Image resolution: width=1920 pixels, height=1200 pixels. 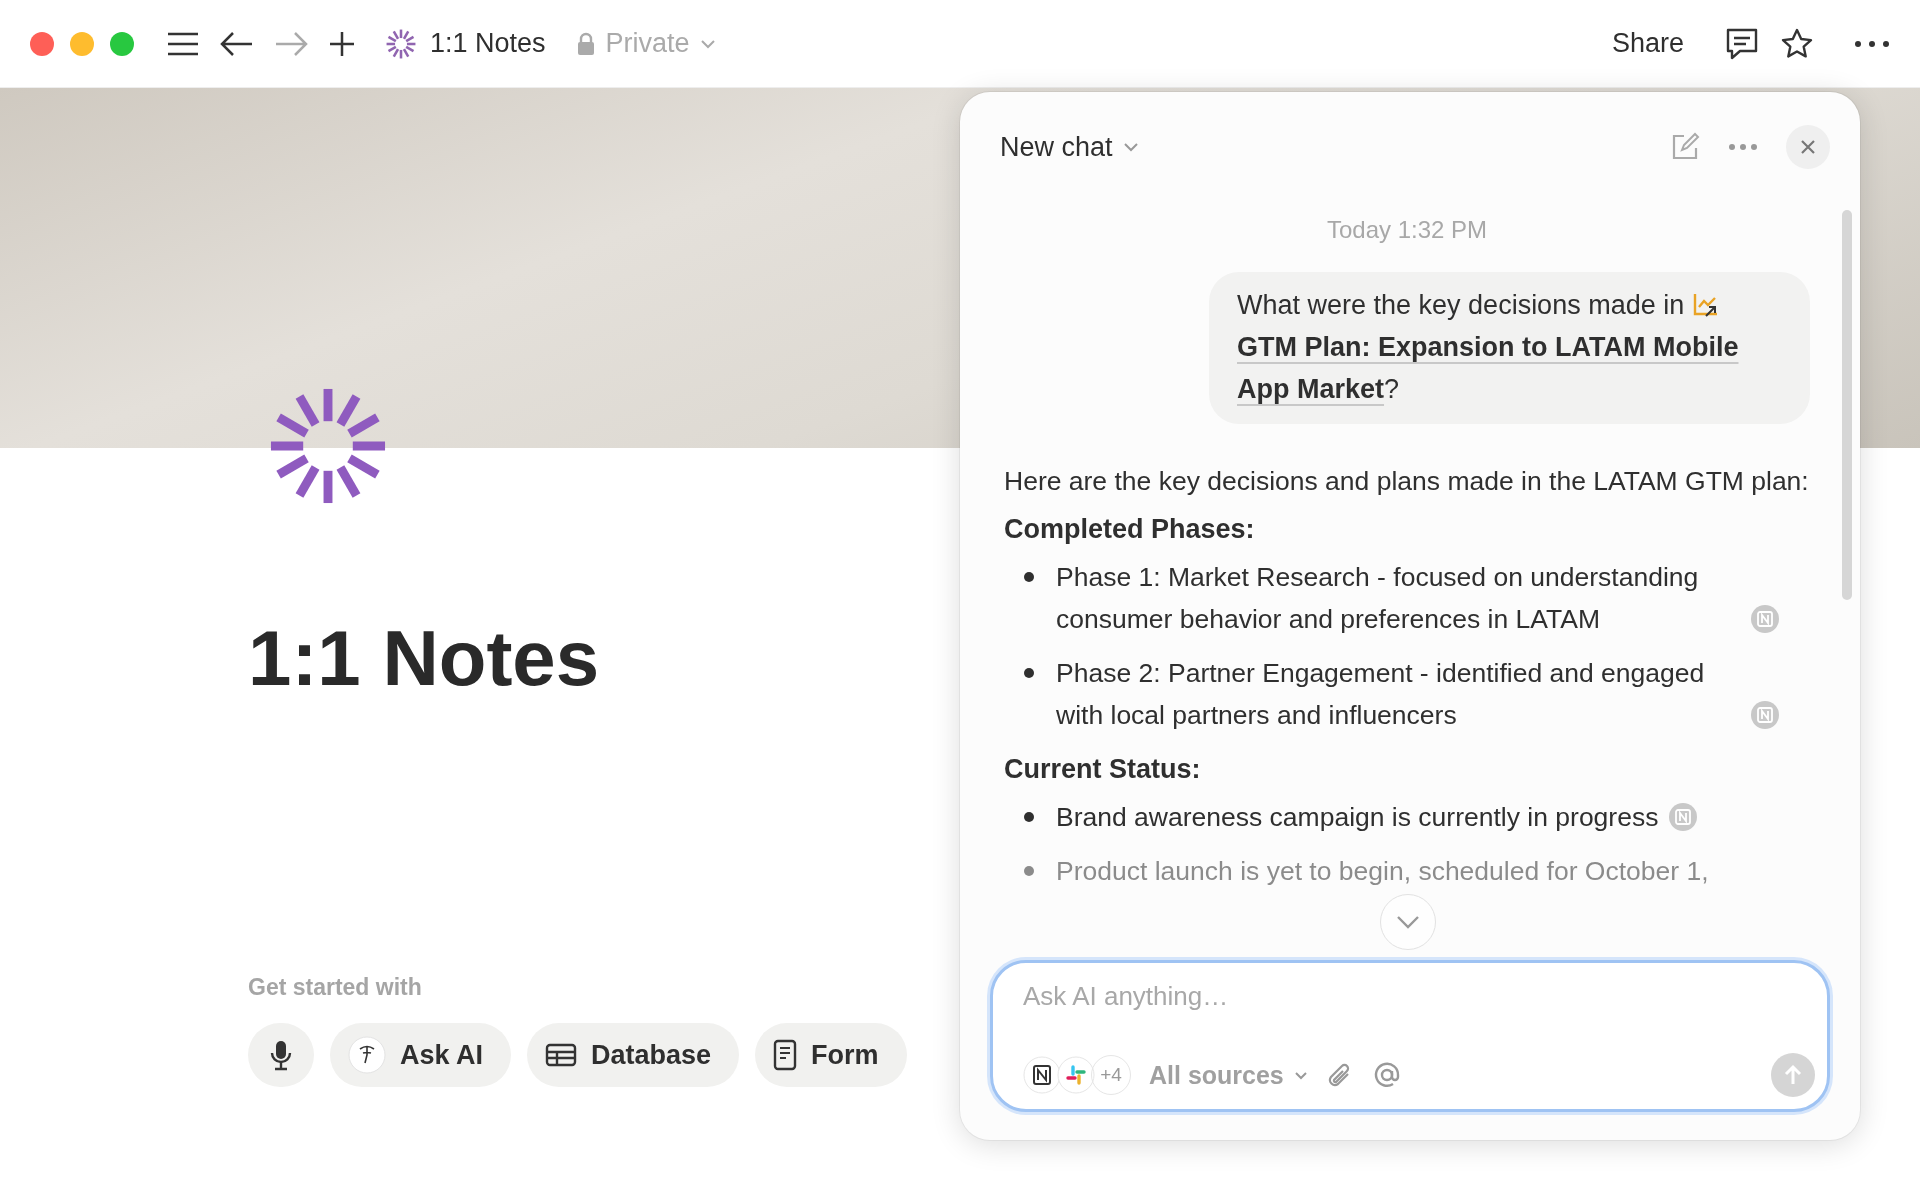 I want to click on page-mention-link: GTM Plan: Expansion to LATAM Mobile App Market?, so click(x=1510, y=368).